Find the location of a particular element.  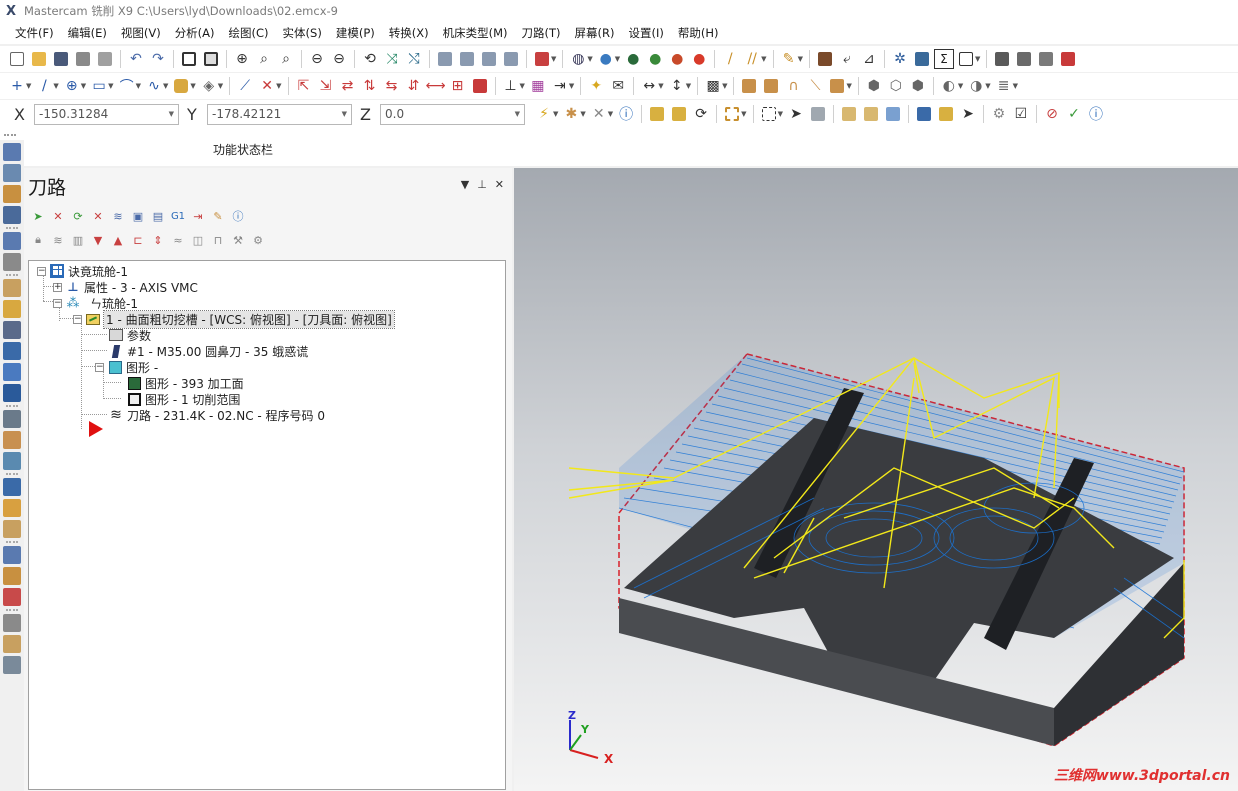

solid-sel-3-icon is located at coordinates (893, 114).